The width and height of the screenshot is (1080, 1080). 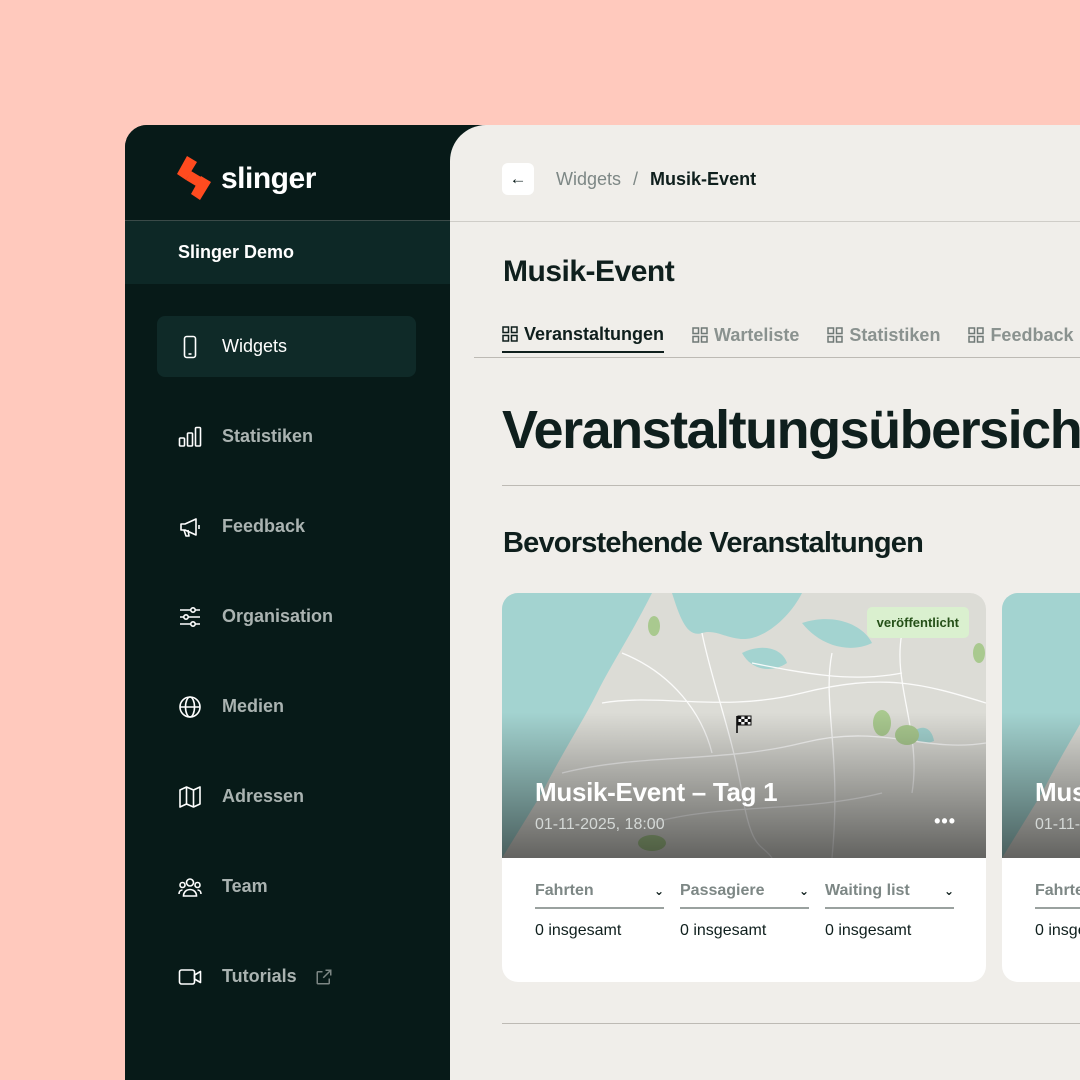 I want to click on arrow-left-icon: ←, so click(x=518, y=178).